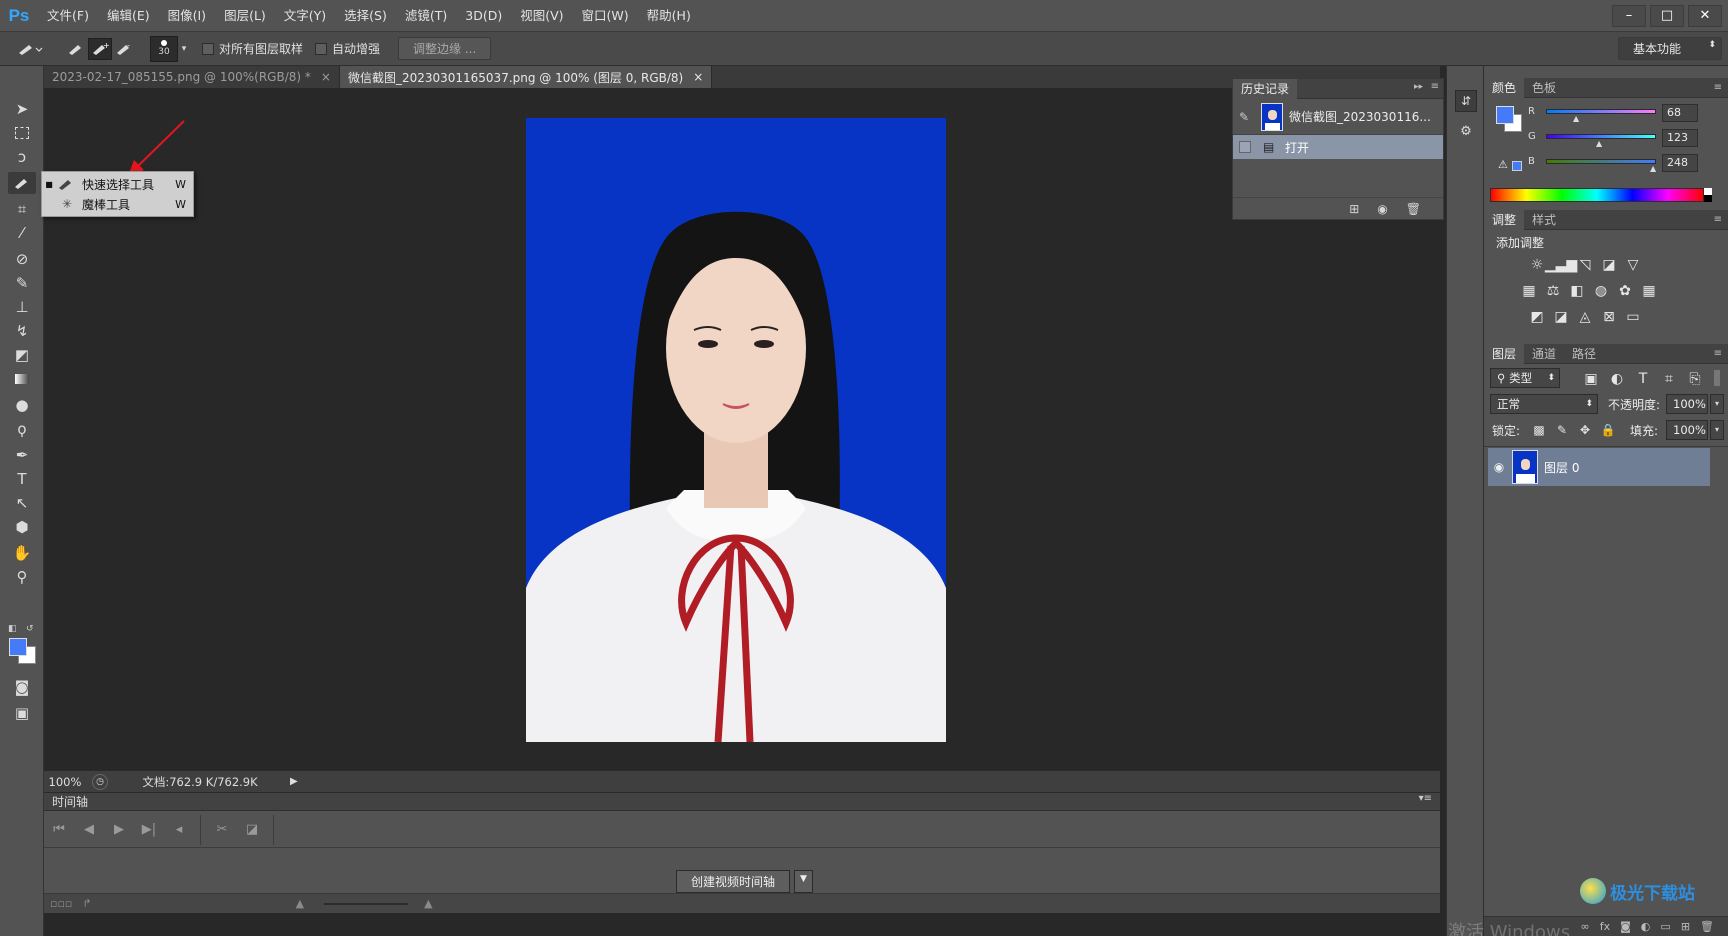 This screenshot has width=1728, height=936. Describe the element at coordinates (1585, 926) in the screenshot. I see `link-layers-icon: ∞` at that location.